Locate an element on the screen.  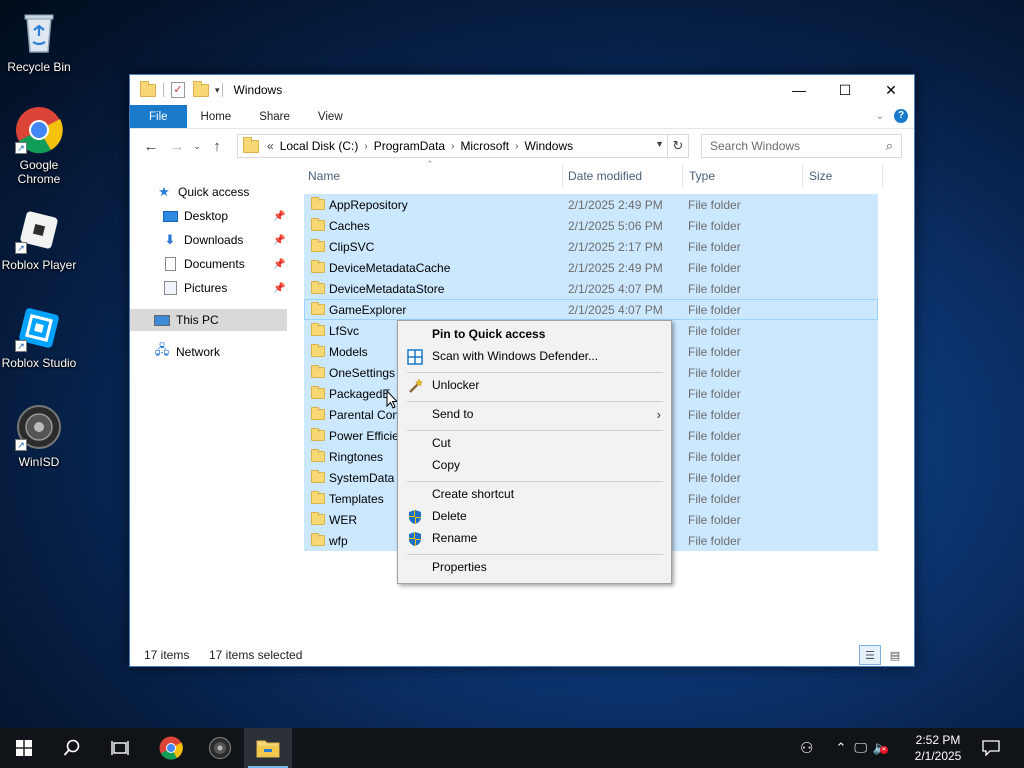
taskbar-clock: 2:52 PM 2/1/2025 is located at coordinates (938, 748).